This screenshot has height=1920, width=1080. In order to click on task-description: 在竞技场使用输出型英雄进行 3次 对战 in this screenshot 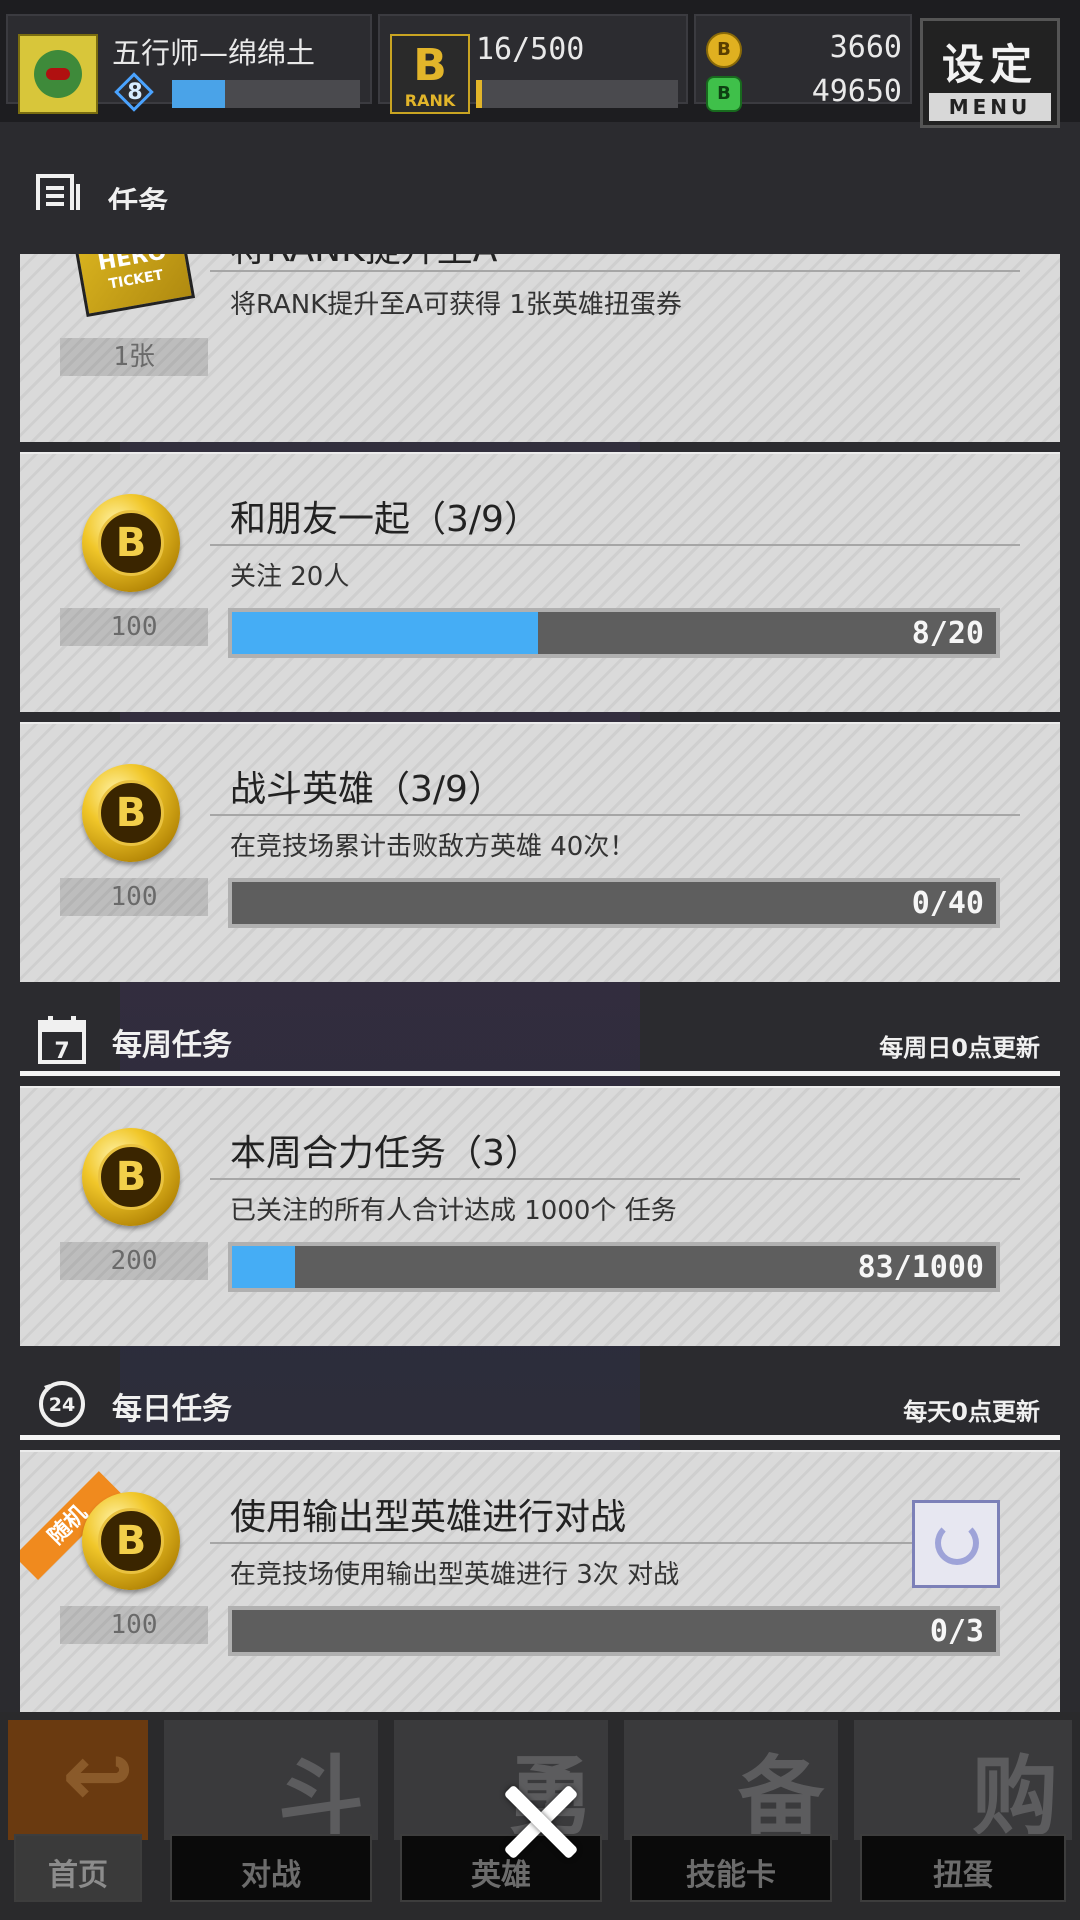, I will do `click(455, 1575)`.